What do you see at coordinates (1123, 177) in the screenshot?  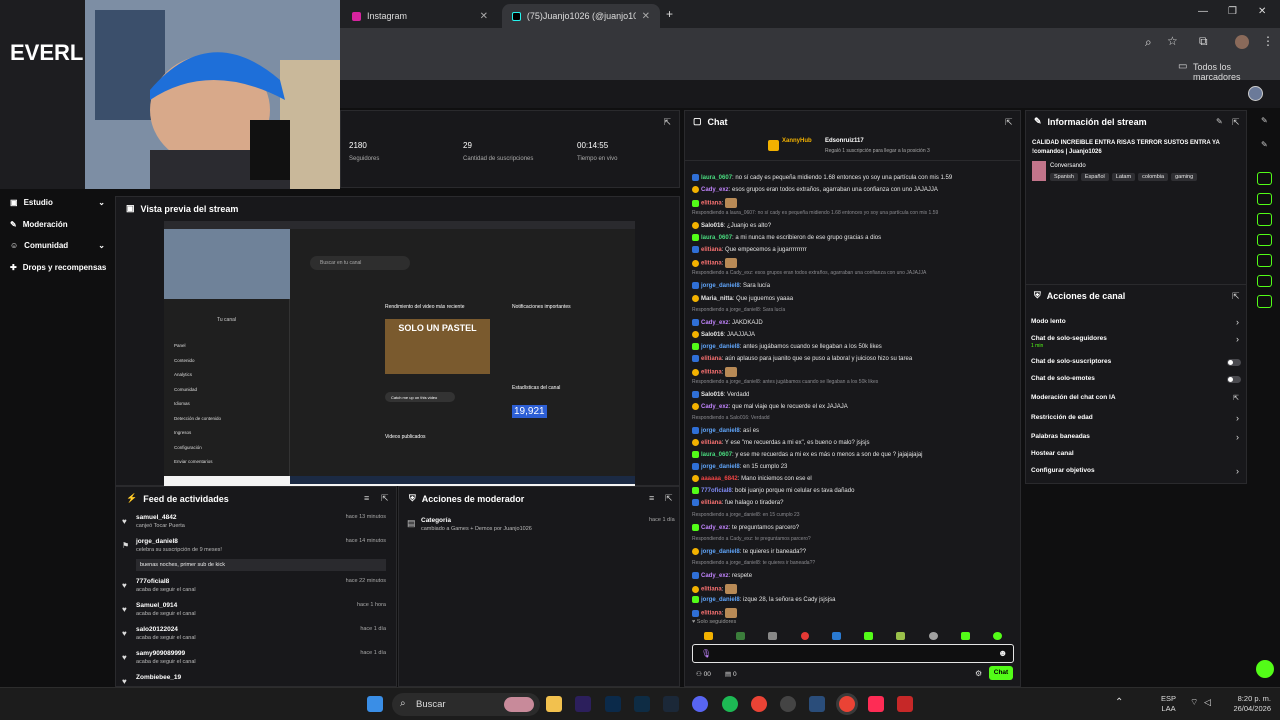 I see `tag: Latam` at bounding box center [1123, 177].